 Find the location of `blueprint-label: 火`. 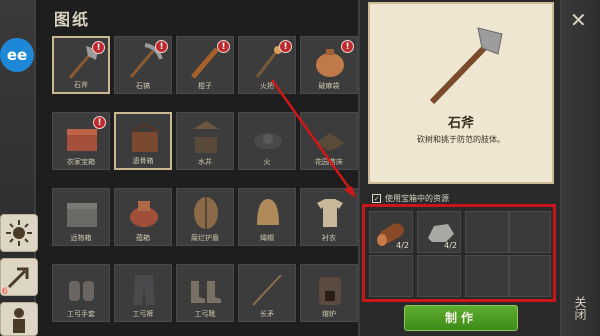

blueprint-label: 火 is located at coordinates (267, 162).